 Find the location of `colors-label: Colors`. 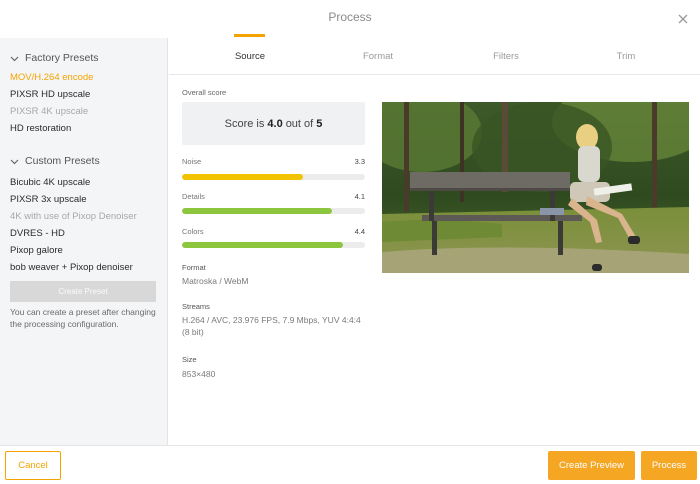

colors-label: Colors is located at coordinates (193, 231).